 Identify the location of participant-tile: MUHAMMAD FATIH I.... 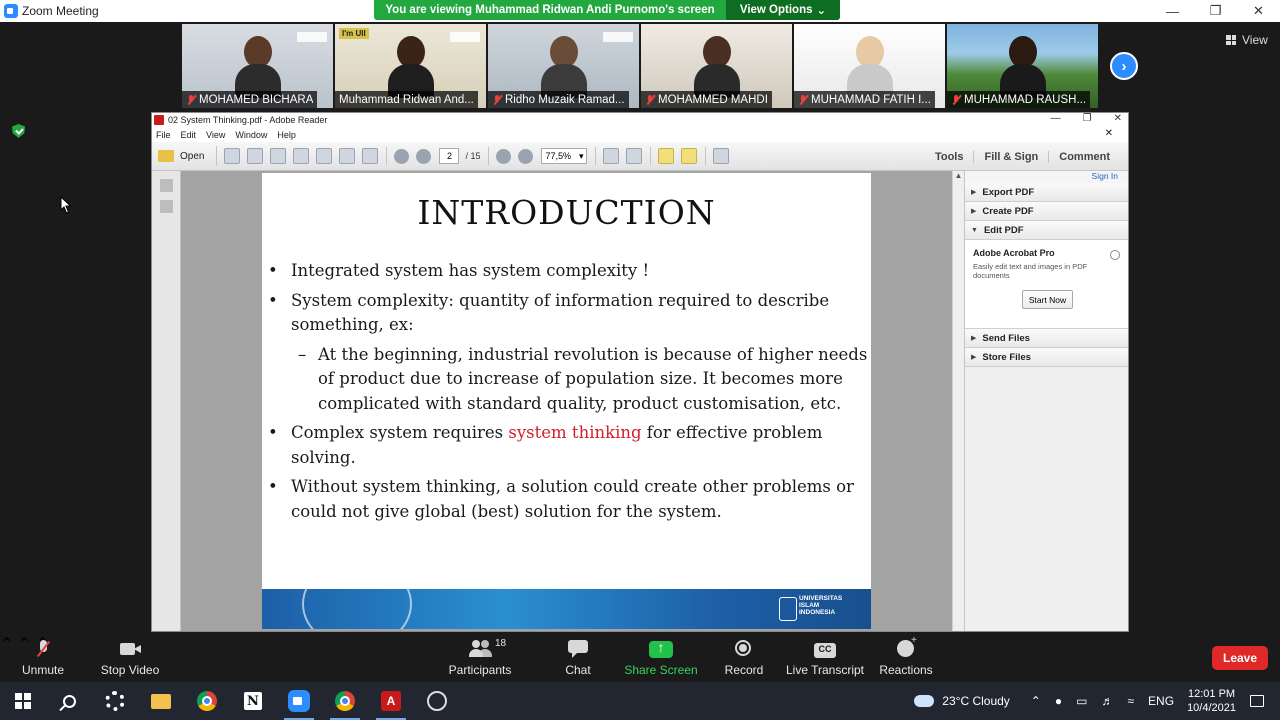
(869, 66).